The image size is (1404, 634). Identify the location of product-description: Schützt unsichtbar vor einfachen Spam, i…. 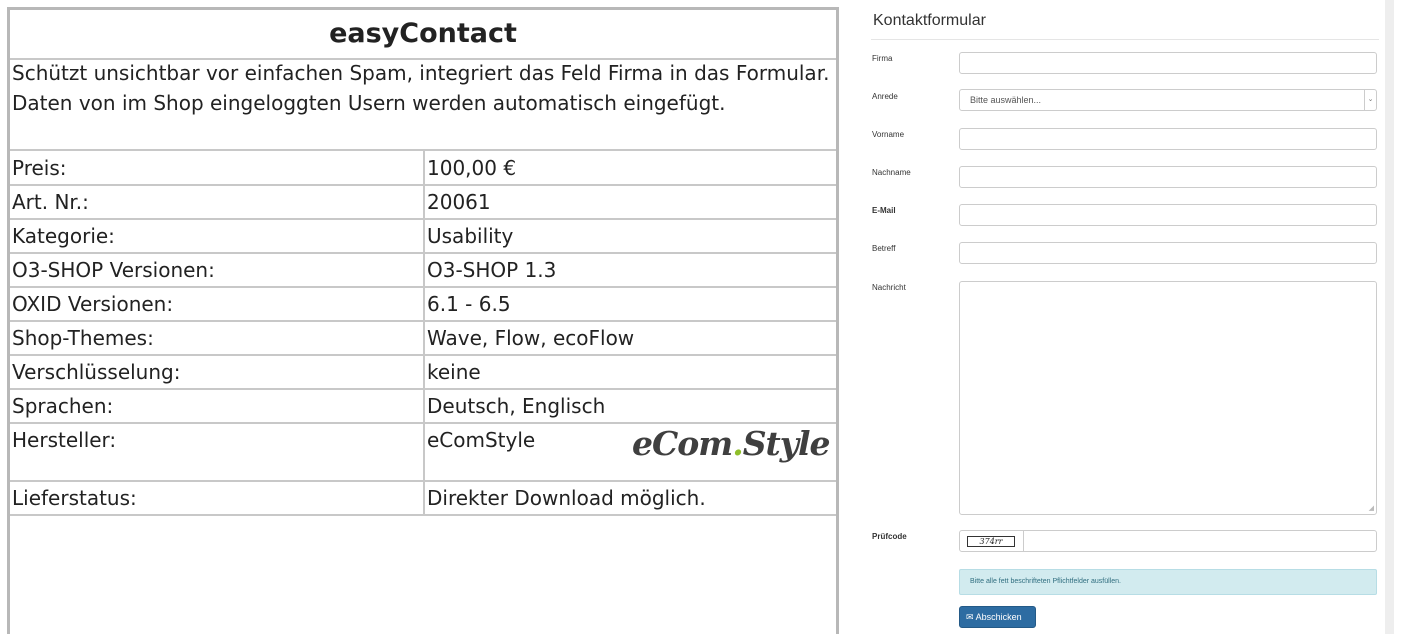
(421, 88).